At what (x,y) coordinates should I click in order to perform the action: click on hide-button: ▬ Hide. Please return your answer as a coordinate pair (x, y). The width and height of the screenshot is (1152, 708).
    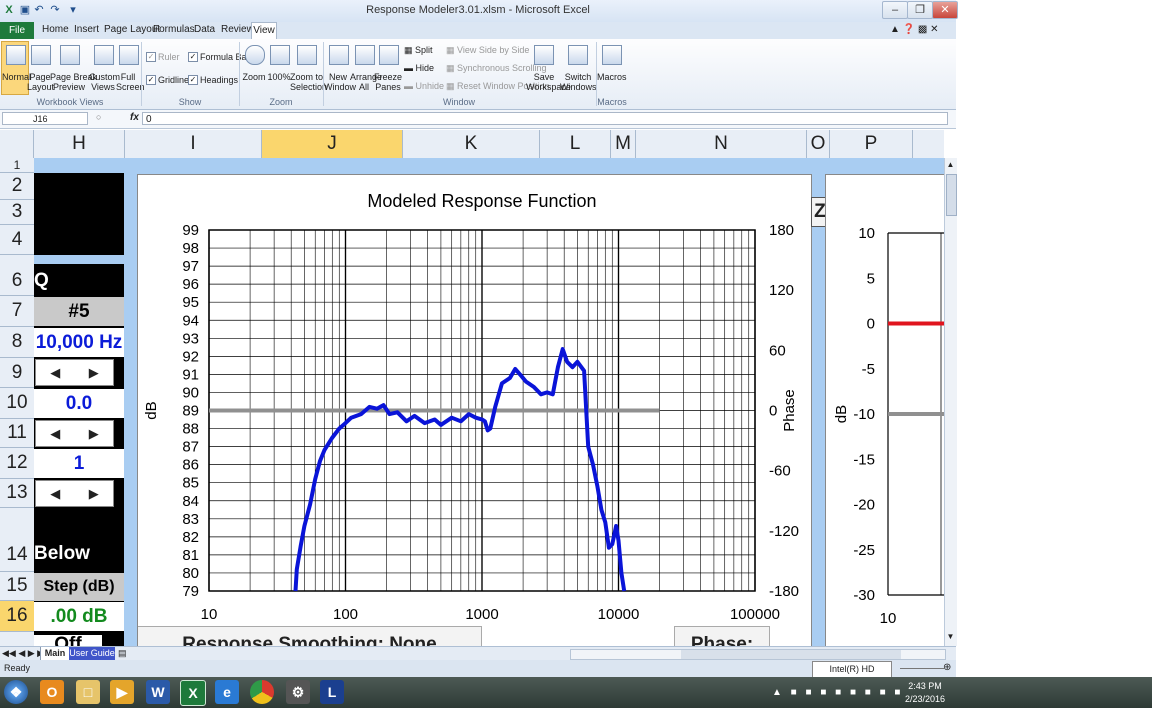
    Looking at the image, I should click on (419, 68).